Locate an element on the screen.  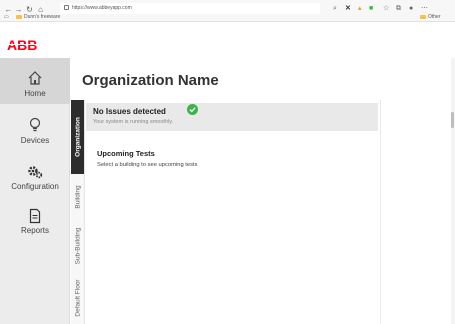
lock-icon is located at coordinates (66, 7).